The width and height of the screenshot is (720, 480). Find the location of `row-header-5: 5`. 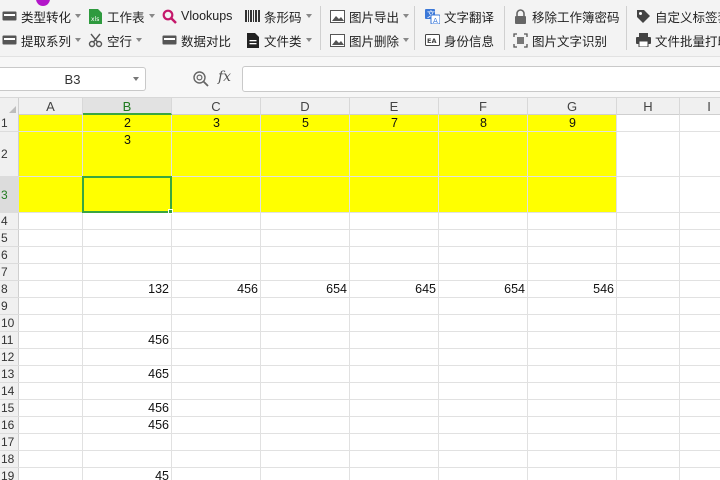

row-header-5: 5 is located at coordinates (9, 238).